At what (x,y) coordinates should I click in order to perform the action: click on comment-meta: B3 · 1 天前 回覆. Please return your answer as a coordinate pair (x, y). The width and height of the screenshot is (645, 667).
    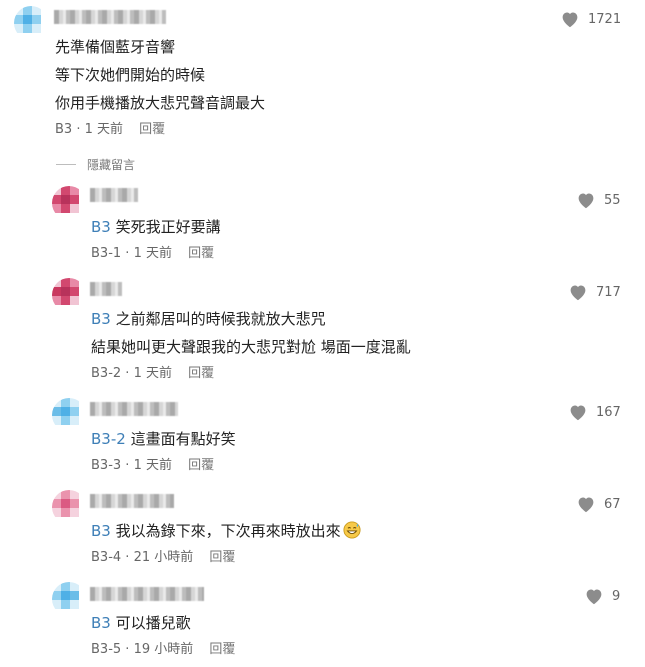
    Looking at the image, I should click on (110, 129).